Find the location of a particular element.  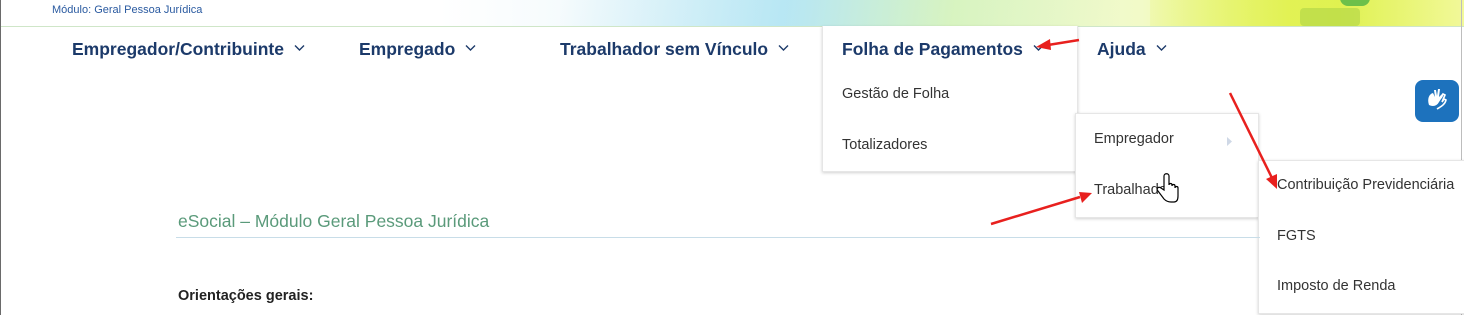

chevron-right-icon is located at coordinates (1229, 143).